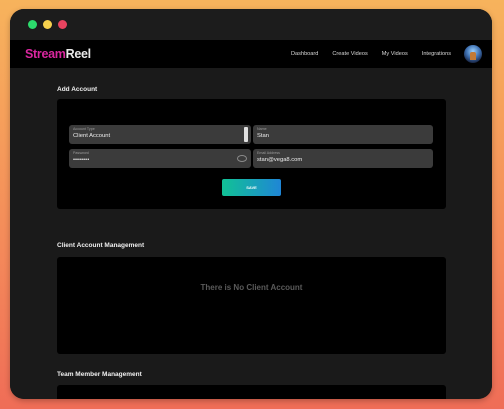  What do you see at coordinates (84, 129) in the screenshot?
I see `account-type-label: Account Type` at bounding box center [84, 129].